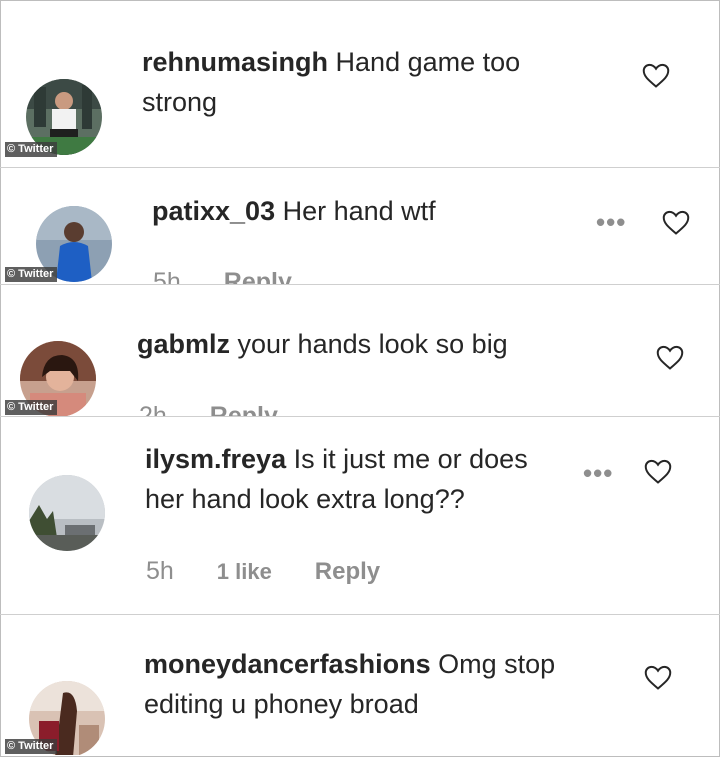 The width and height of the screenshot is (720, 757). What do you see at coordinates (428, 62) in the screenshot?
I see `comment-body-line1: Hand game too` at bounding box center [428, 62].